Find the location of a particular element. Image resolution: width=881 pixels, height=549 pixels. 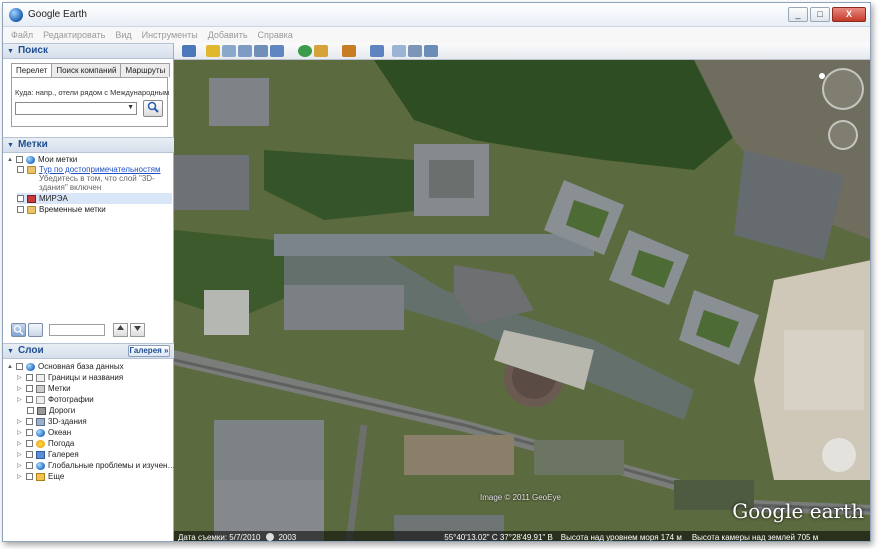

search-button is located at coordinates (153, 108).